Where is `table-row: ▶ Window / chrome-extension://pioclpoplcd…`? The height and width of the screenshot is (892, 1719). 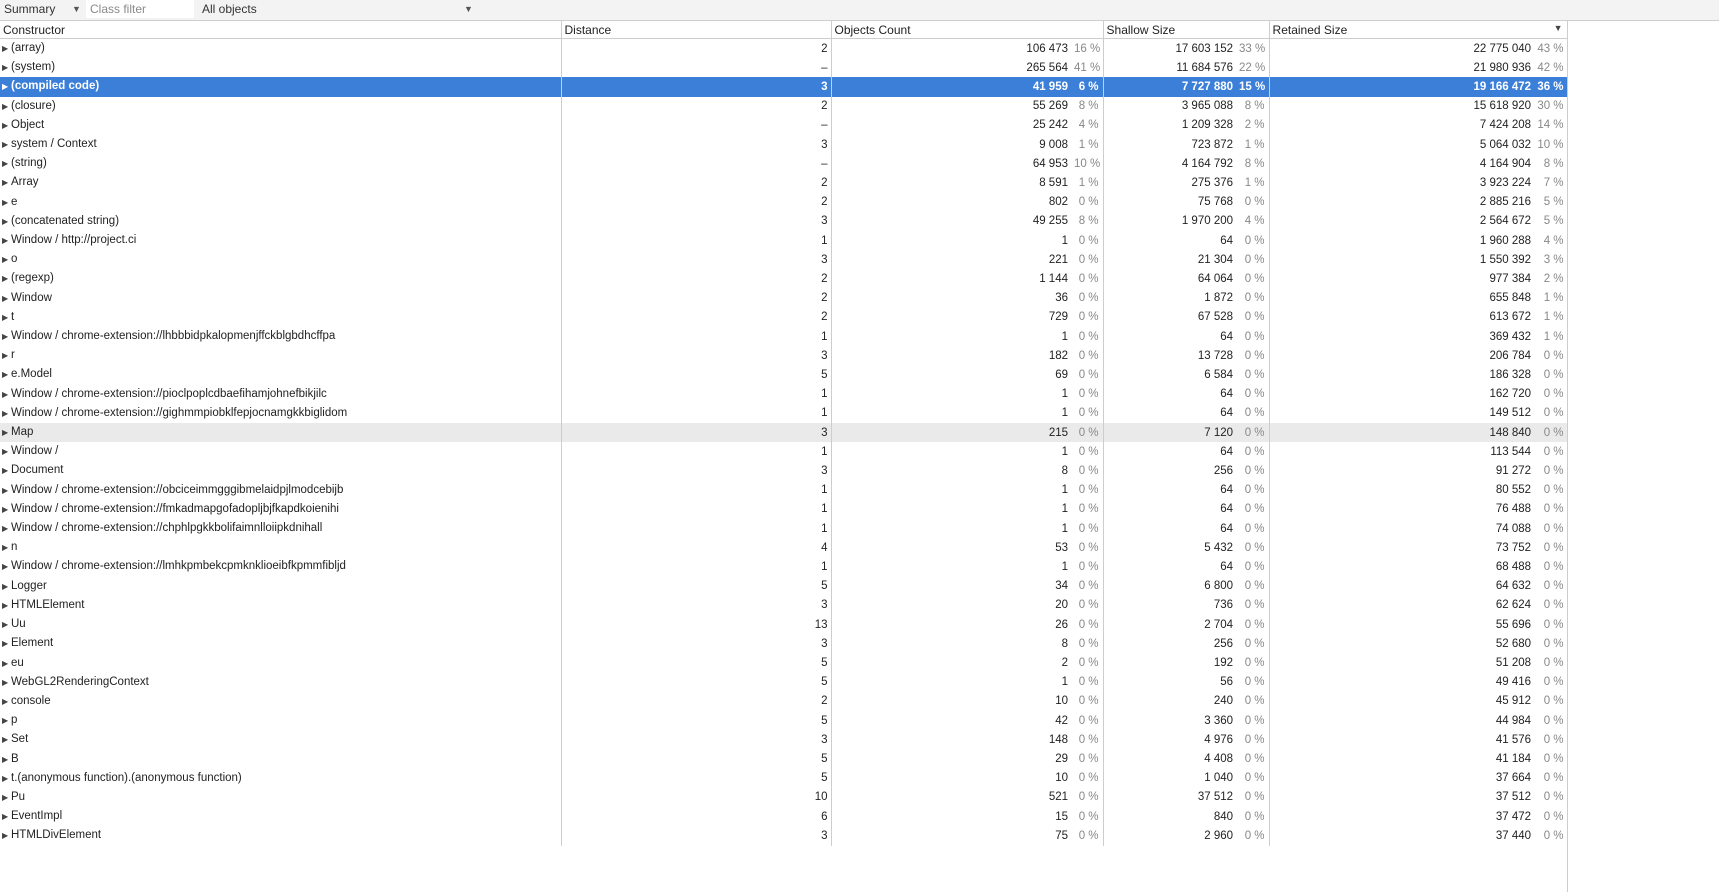
table-row: ▶ Window / chrome-extension://pioclpoplcd… is located at coordinates (784, 394).